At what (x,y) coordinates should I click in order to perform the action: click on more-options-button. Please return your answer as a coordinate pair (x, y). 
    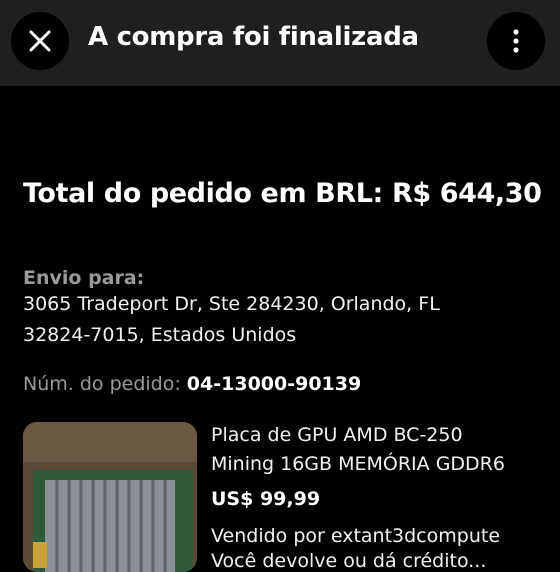
    Looking at the image, I should click on (516, 41).